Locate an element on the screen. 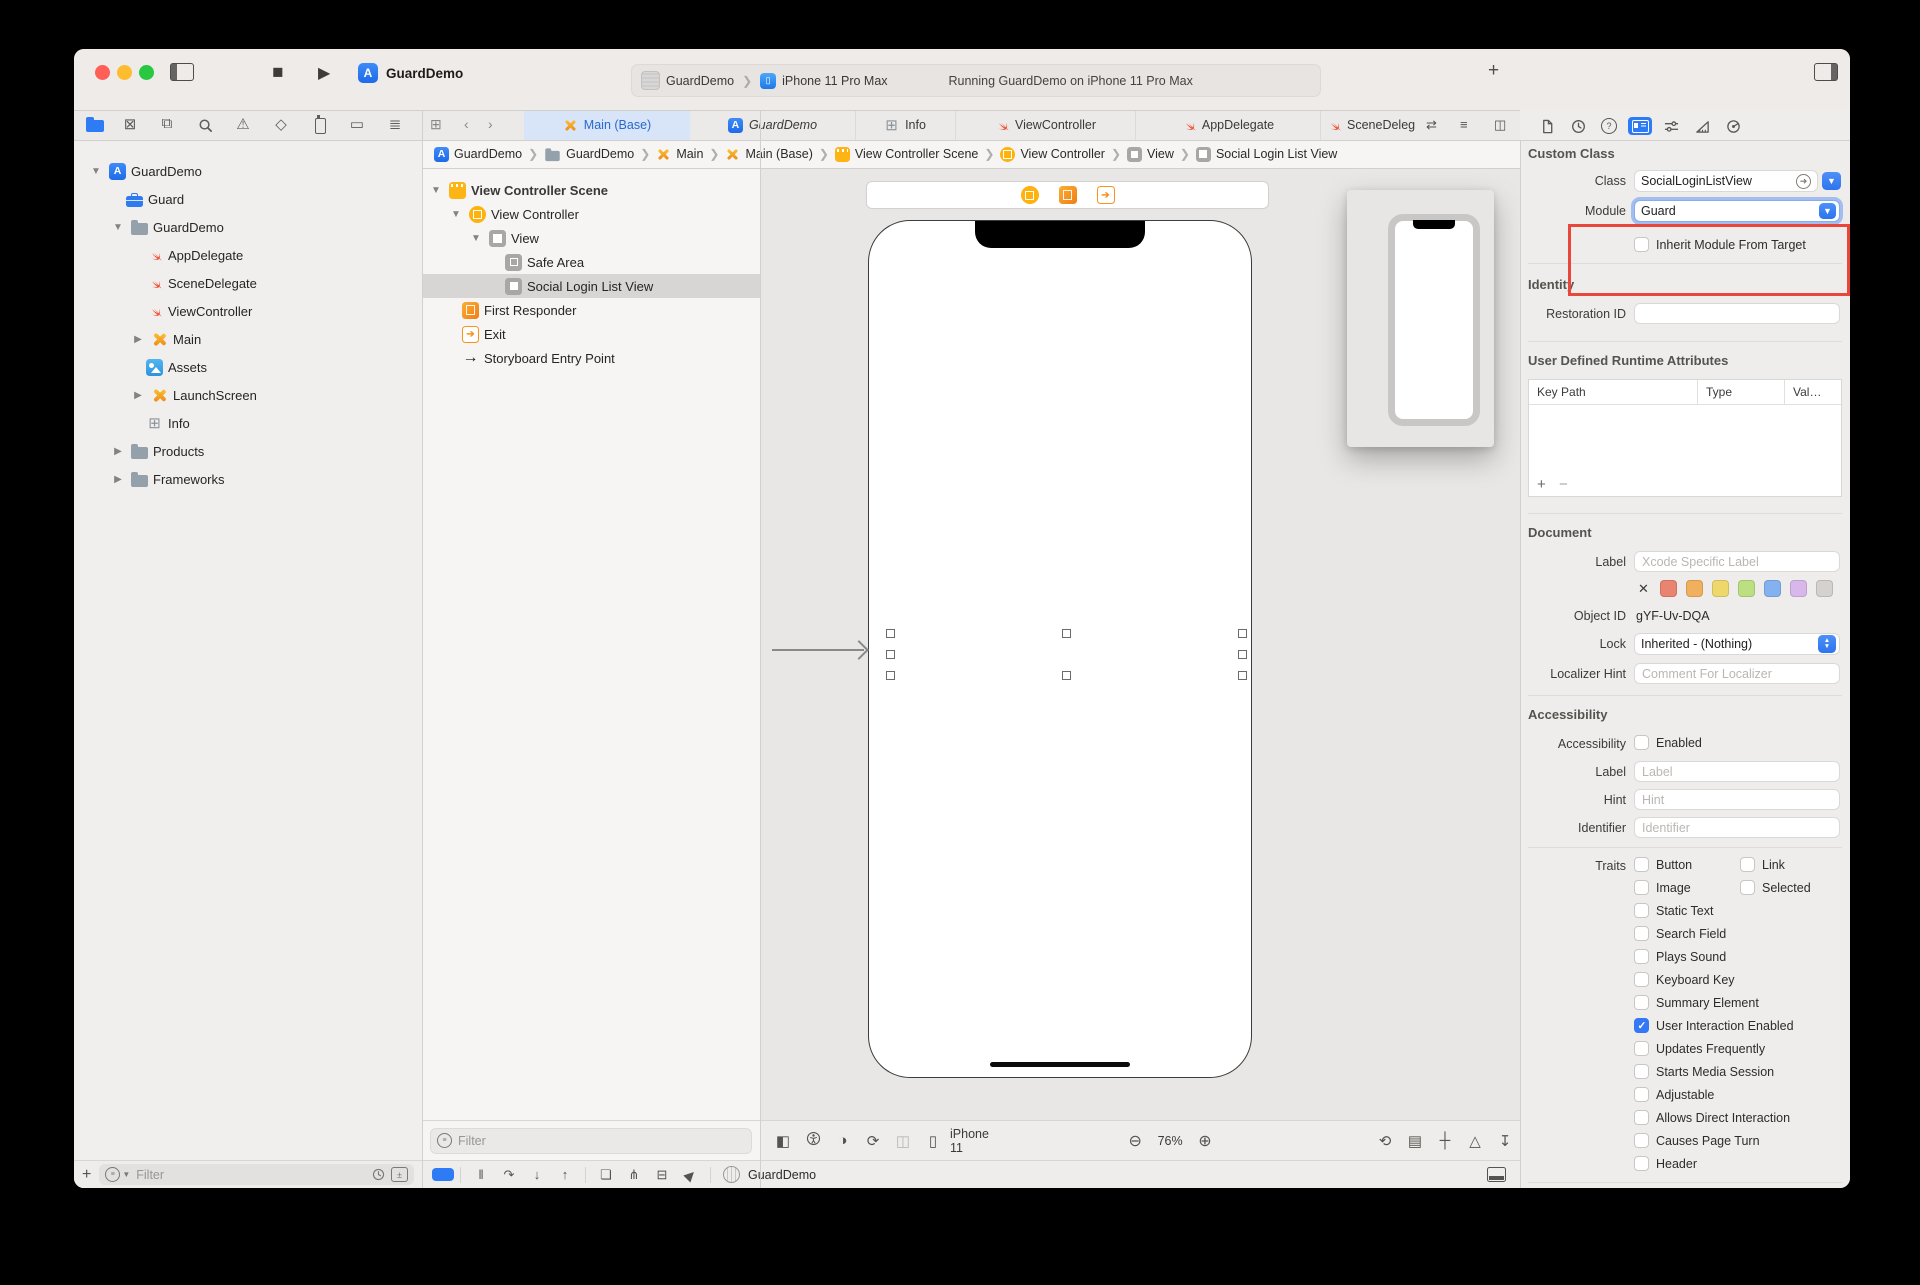 Image resolution: width=1920 pixels, height=1285 pixels. breakpoints-toggle-button is located at coordinates (443, 1174).